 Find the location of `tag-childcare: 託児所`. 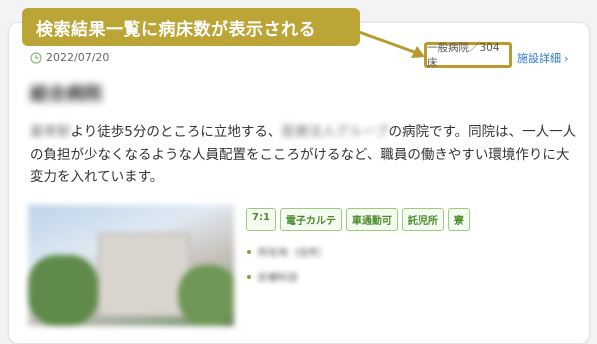

tag-childcare: 託児所 is located at coordinates (422, 219).